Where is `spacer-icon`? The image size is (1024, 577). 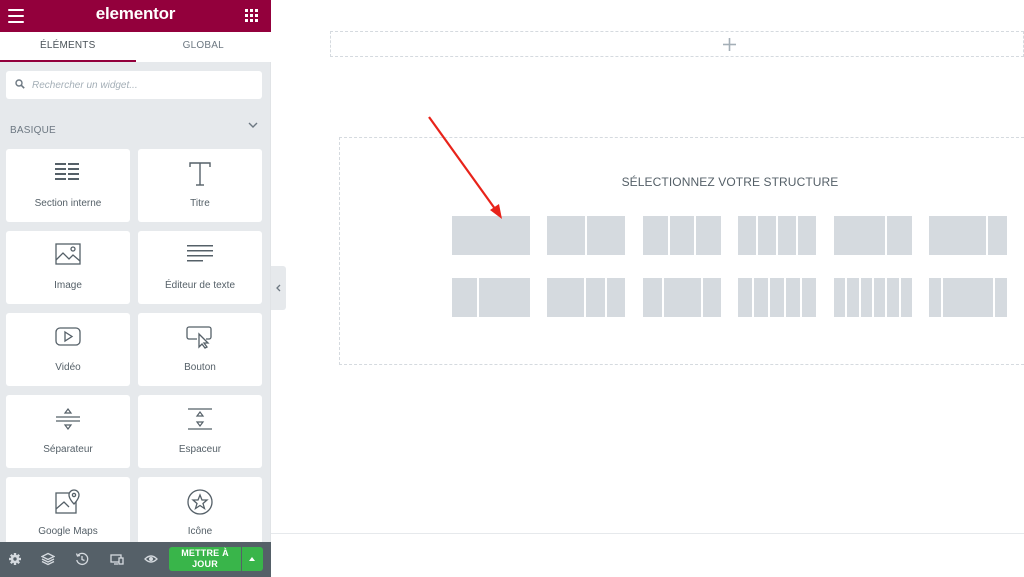
spacer-icon is located at coordinates (200, 419).